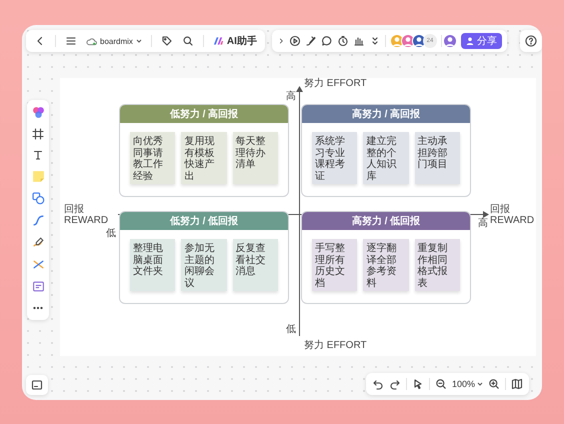 This screenshot has height=424, width=564. I want to click on sticky-note: 重复制作相同格式报表, so click(437, 265).